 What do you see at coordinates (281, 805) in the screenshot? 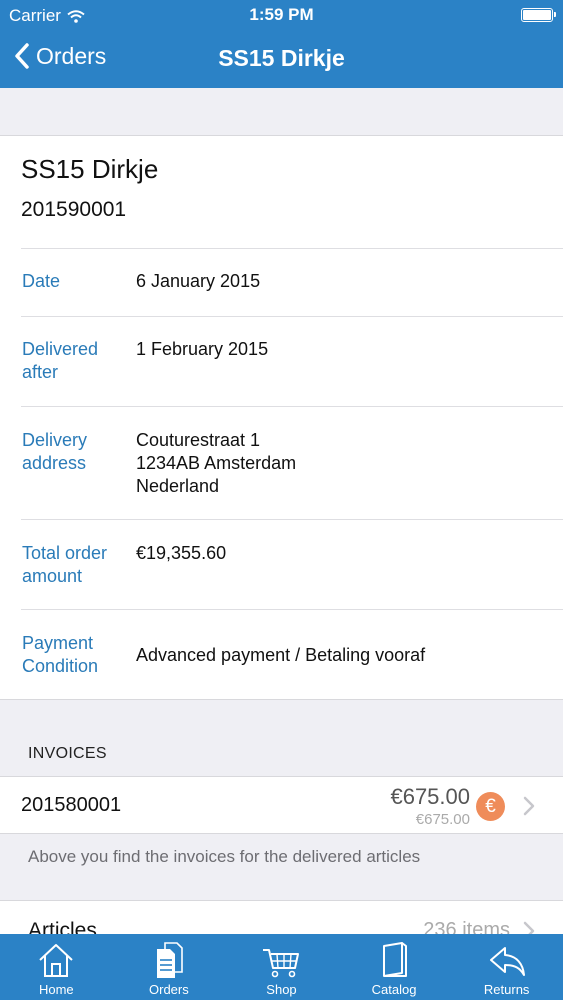
I see `invoice-row: 201580001 €675.00 €675.00 €` at bounding box center [281, 805].